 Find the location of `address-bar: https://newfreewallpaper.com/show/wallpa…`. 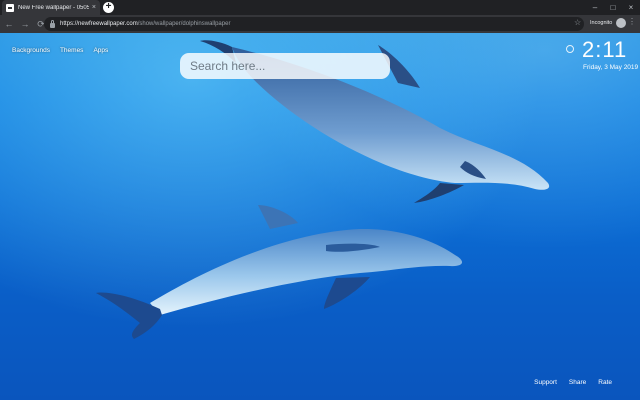

address-bar: https://newfreewallpaper.com/show/wallpa… is located at coordinates (314, 24).